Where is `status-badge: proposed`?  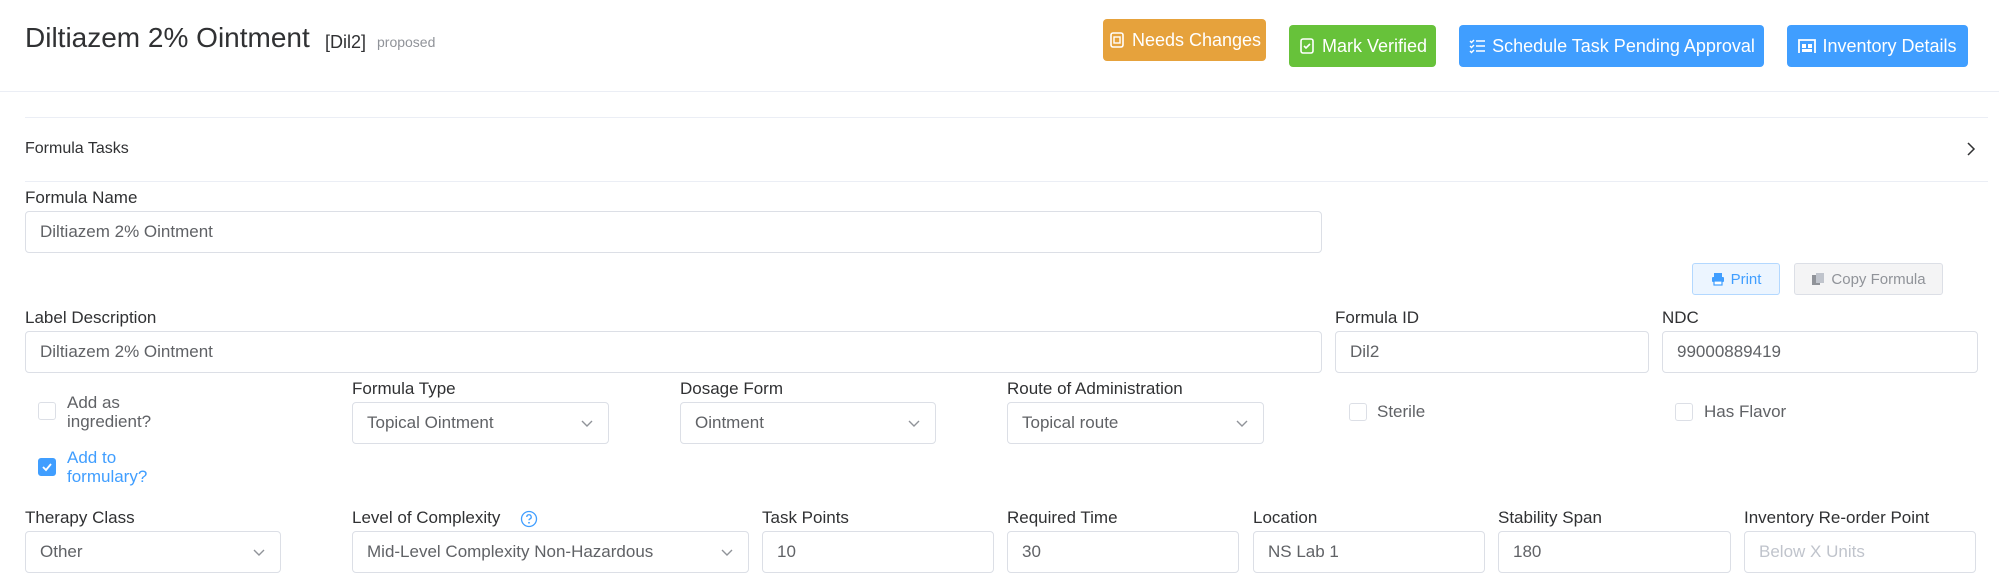
status-badge: proposed is located at coordinates (406, 42).